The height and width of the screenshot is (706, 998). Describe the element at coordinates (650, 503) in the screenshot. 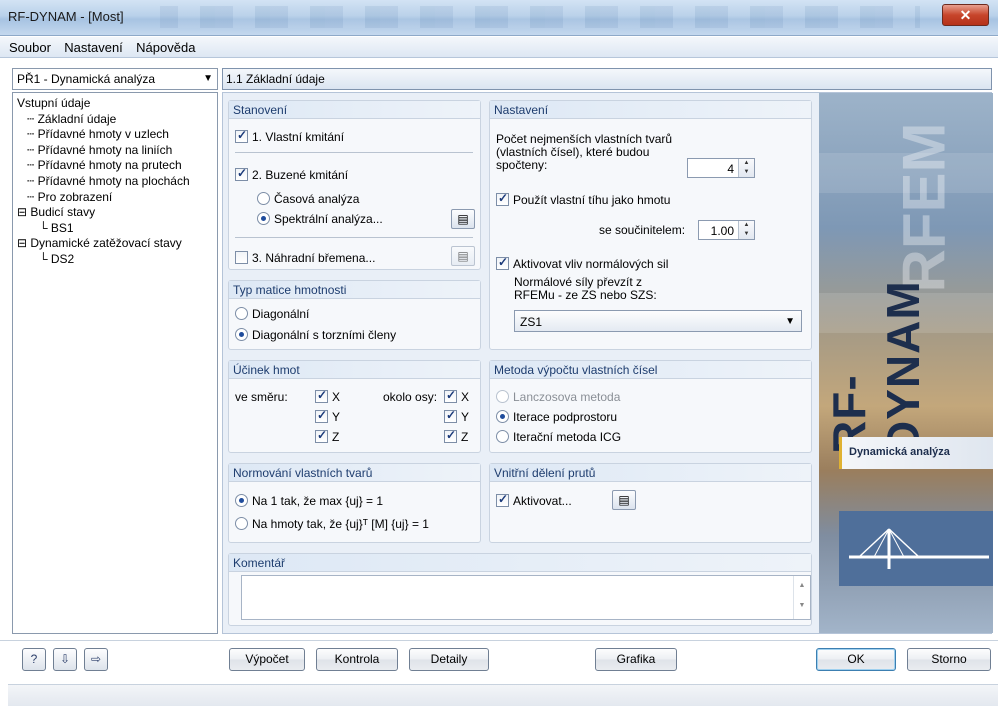

I see `group-deleni: Vnitřní dělení prutů Aktivovat... ▤` at that location.